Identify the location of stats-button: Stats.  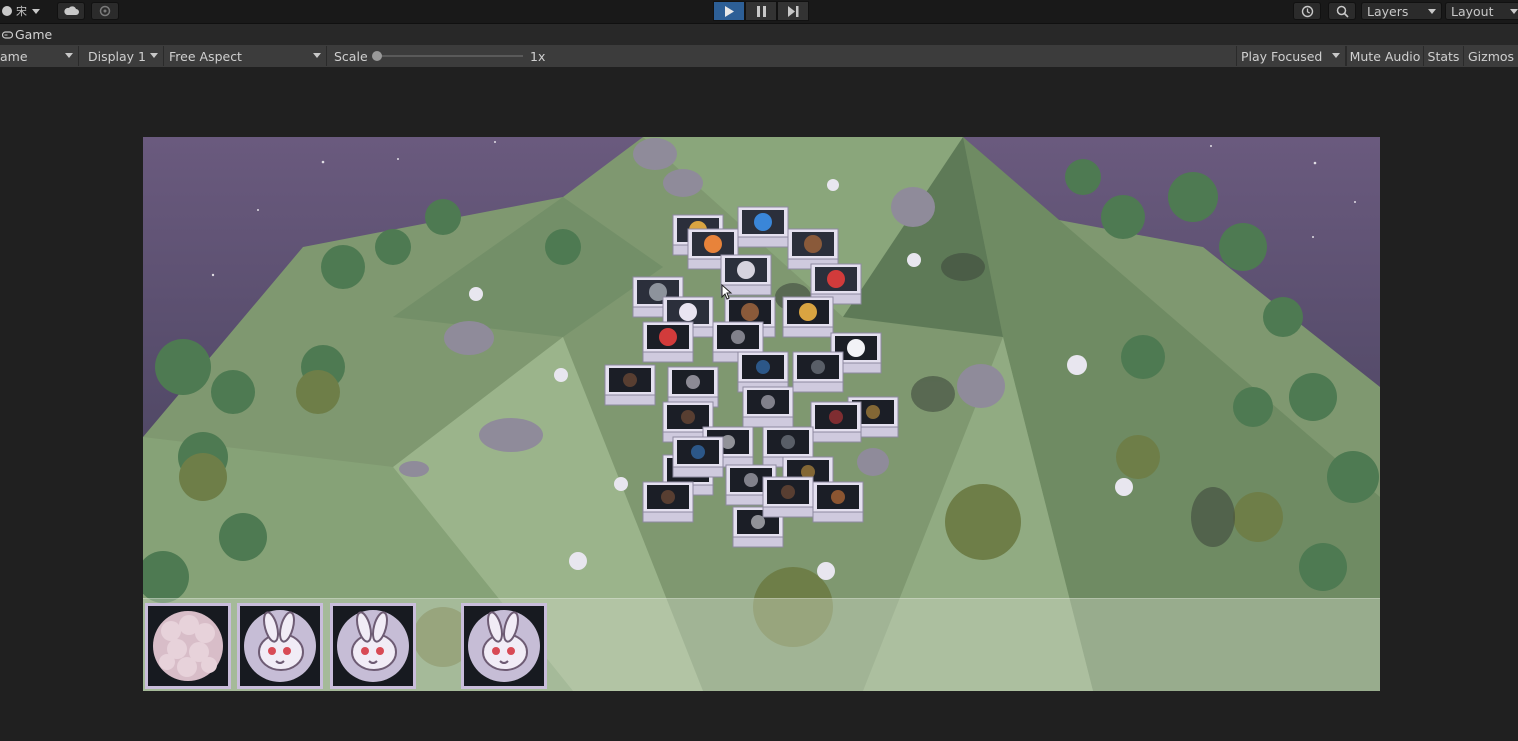
(1443, 56).